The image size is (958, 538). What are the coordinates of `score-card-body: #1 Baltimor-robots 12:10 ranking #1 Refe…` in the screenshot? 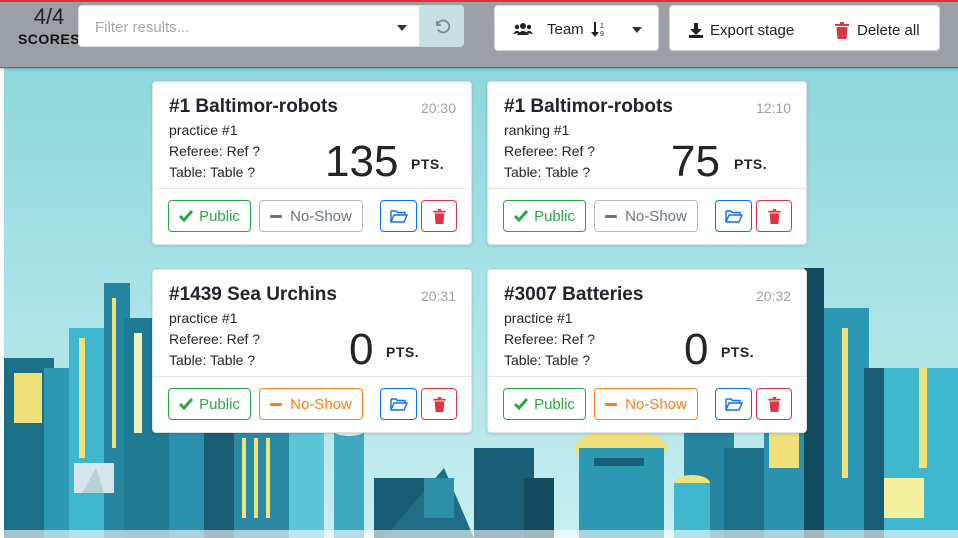 It's located at (647, 135).